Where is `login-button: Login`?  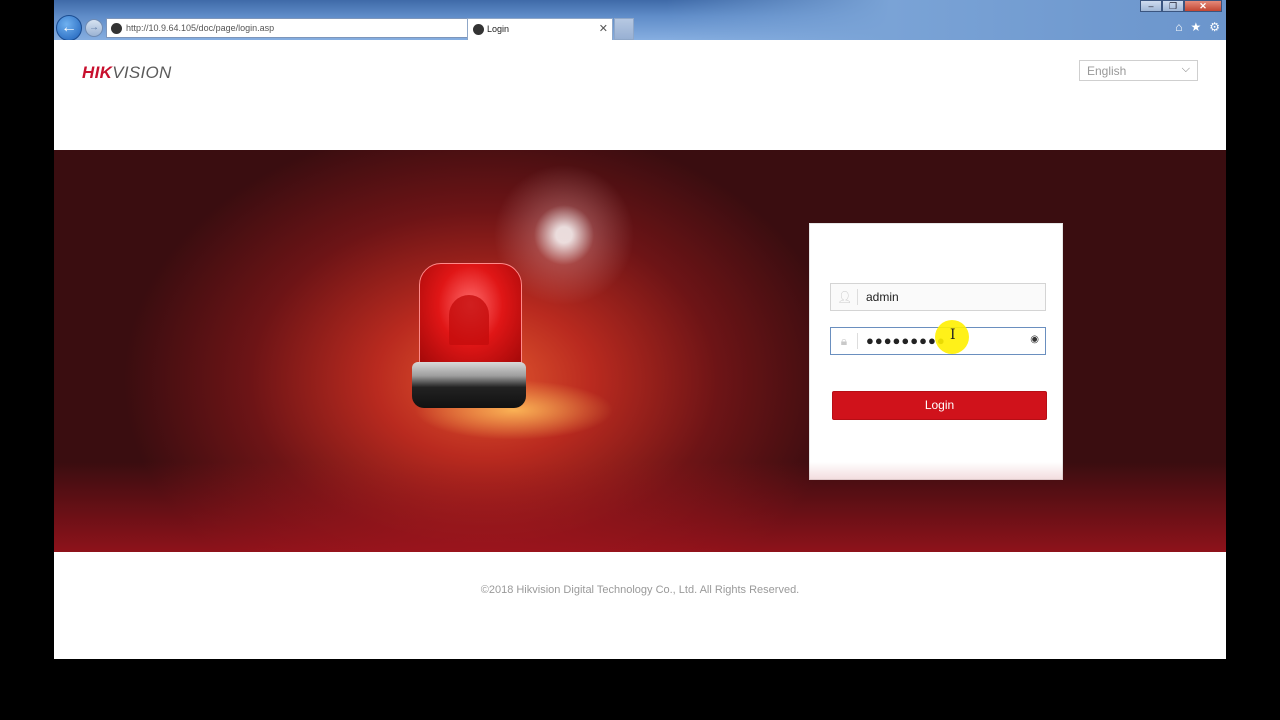 login-button: Login is located at coordinates (939, 405).